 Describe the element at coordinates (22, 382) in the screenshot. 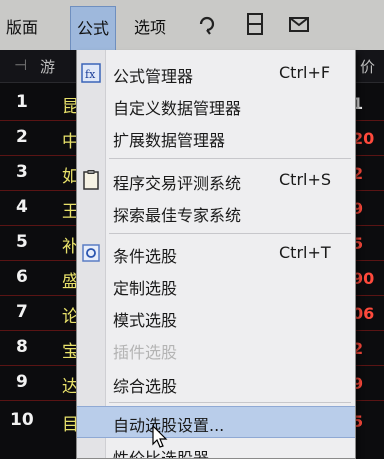

I see `row-number: 9` at that location.